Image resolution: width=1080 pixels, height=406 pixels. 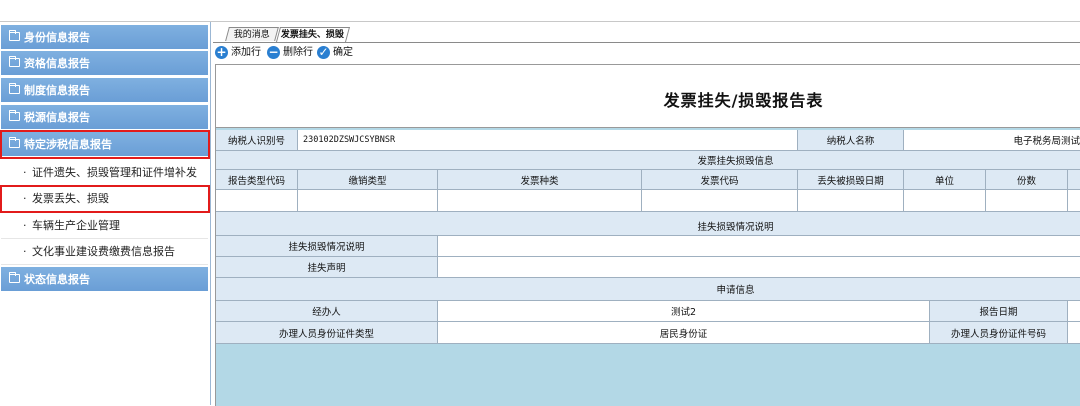 I want to click on column-header-extra, so click(x=1074, y=180).